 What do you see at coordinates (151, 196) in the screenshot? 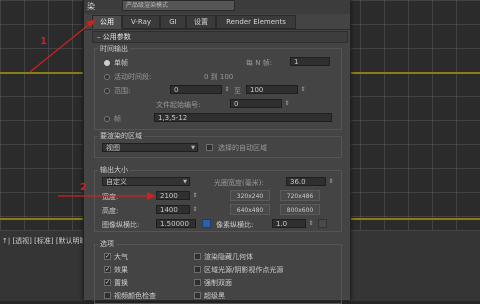
I see `arrowhead-icon` at bounding box center [151, 196].